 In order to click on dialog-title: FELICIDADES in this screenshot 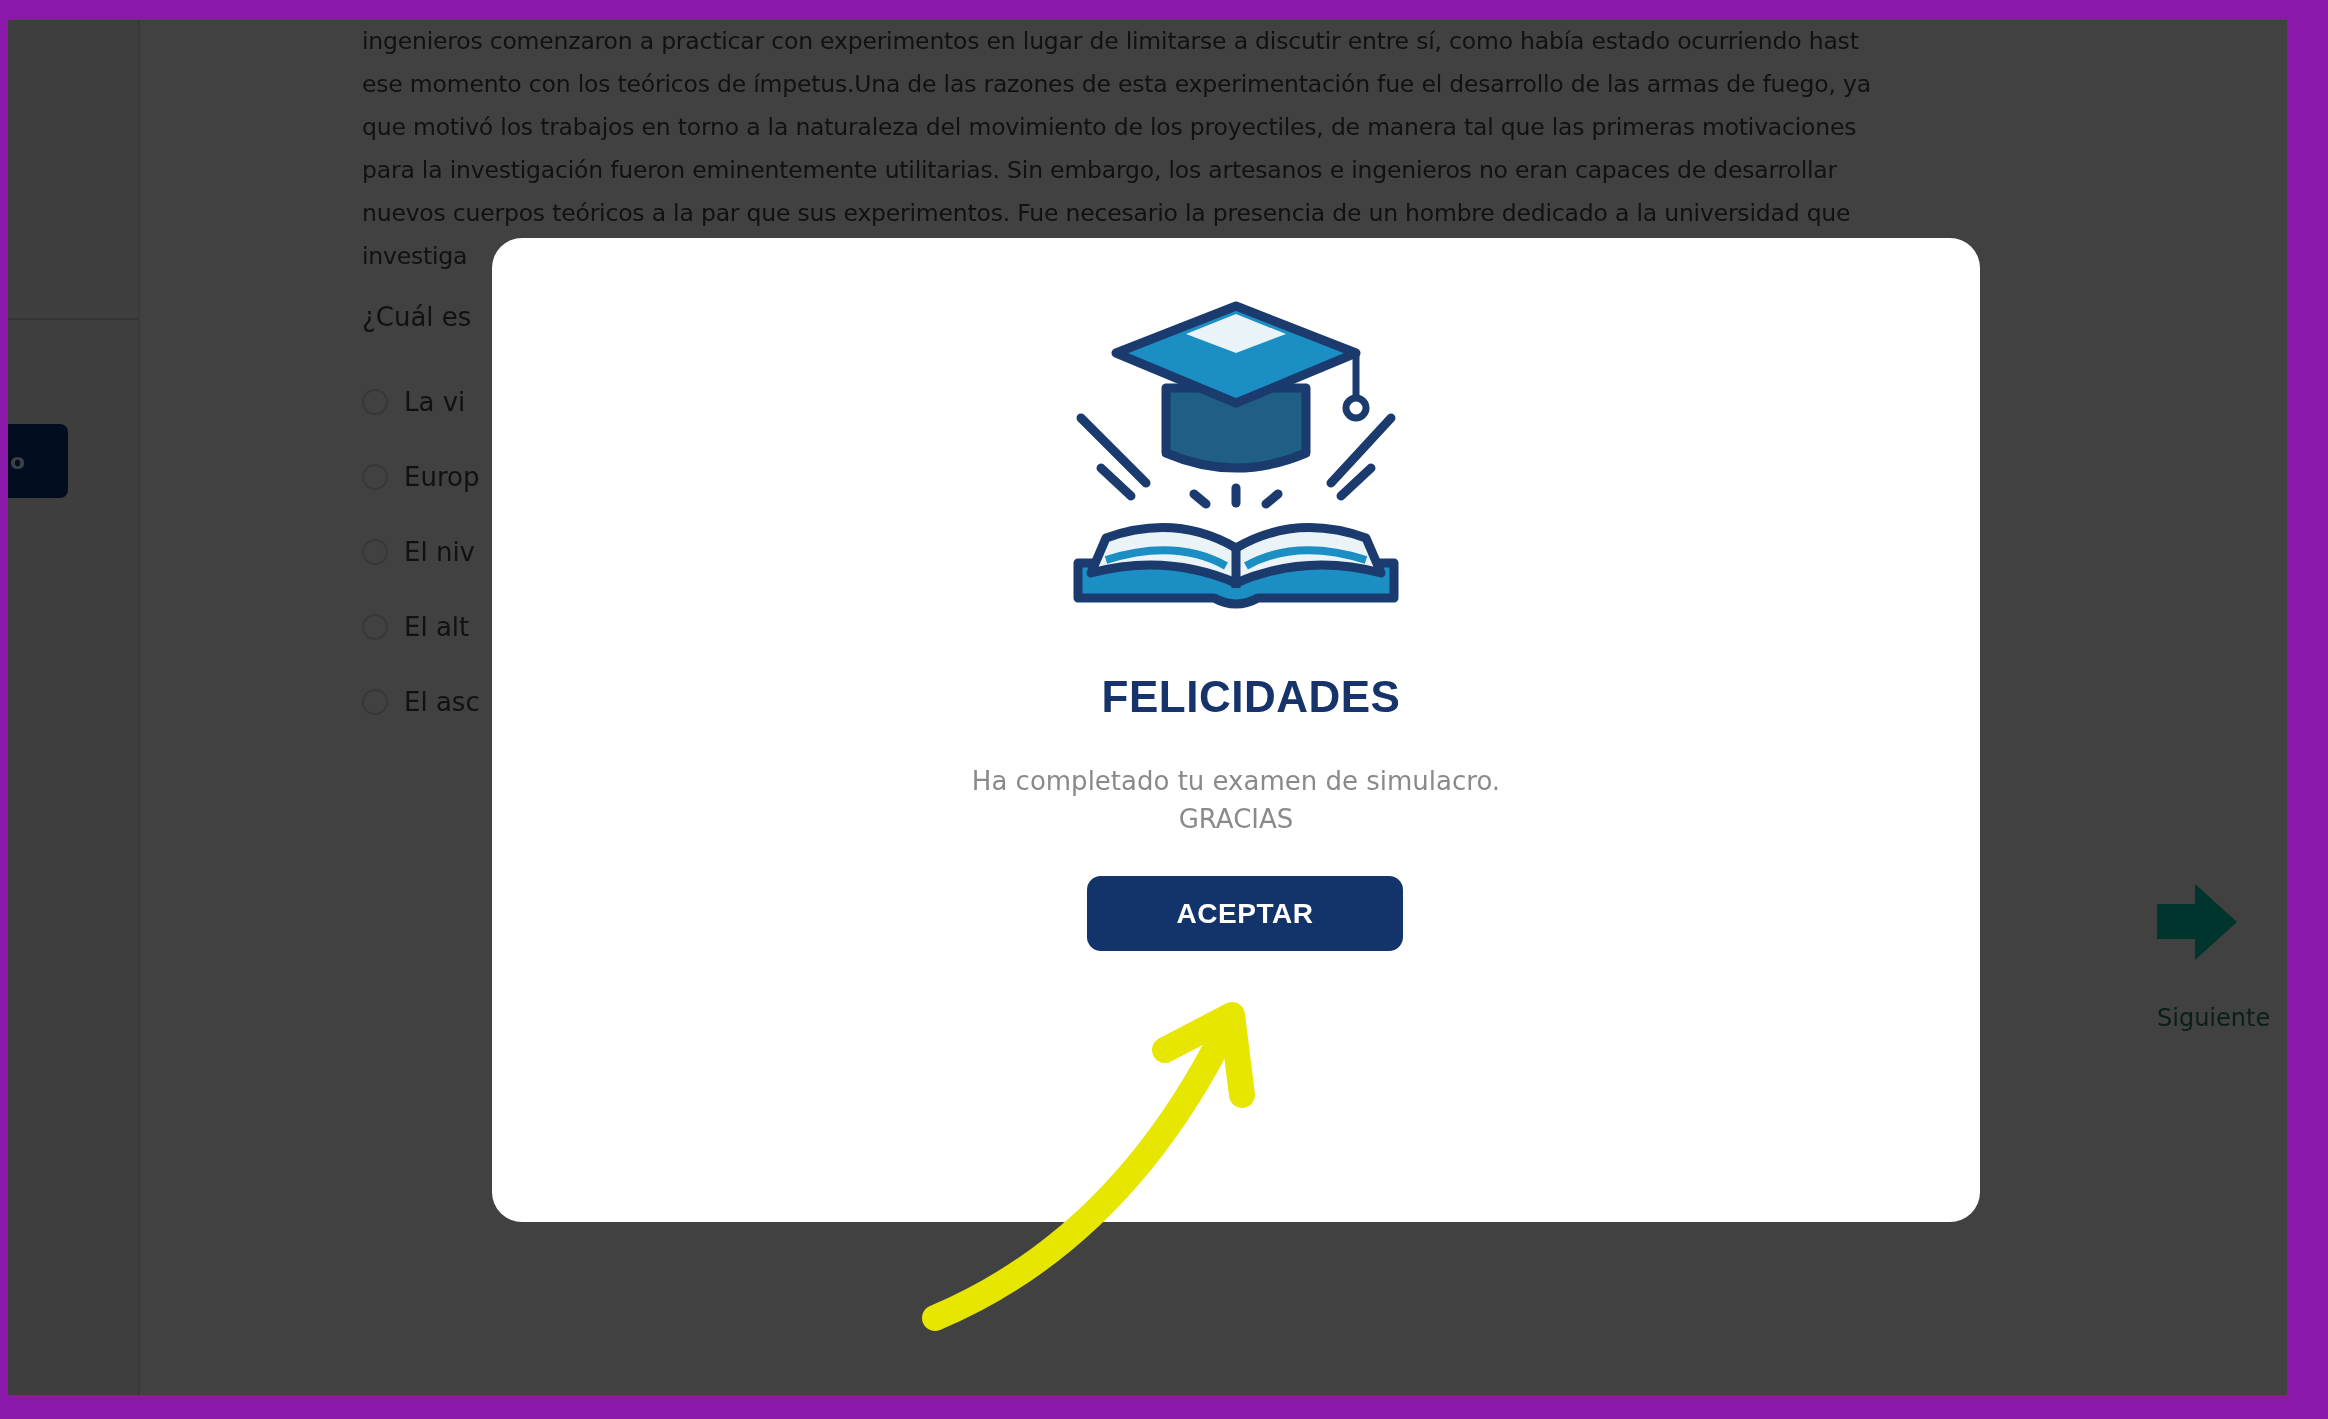, I will do `click(1251, 697)`.